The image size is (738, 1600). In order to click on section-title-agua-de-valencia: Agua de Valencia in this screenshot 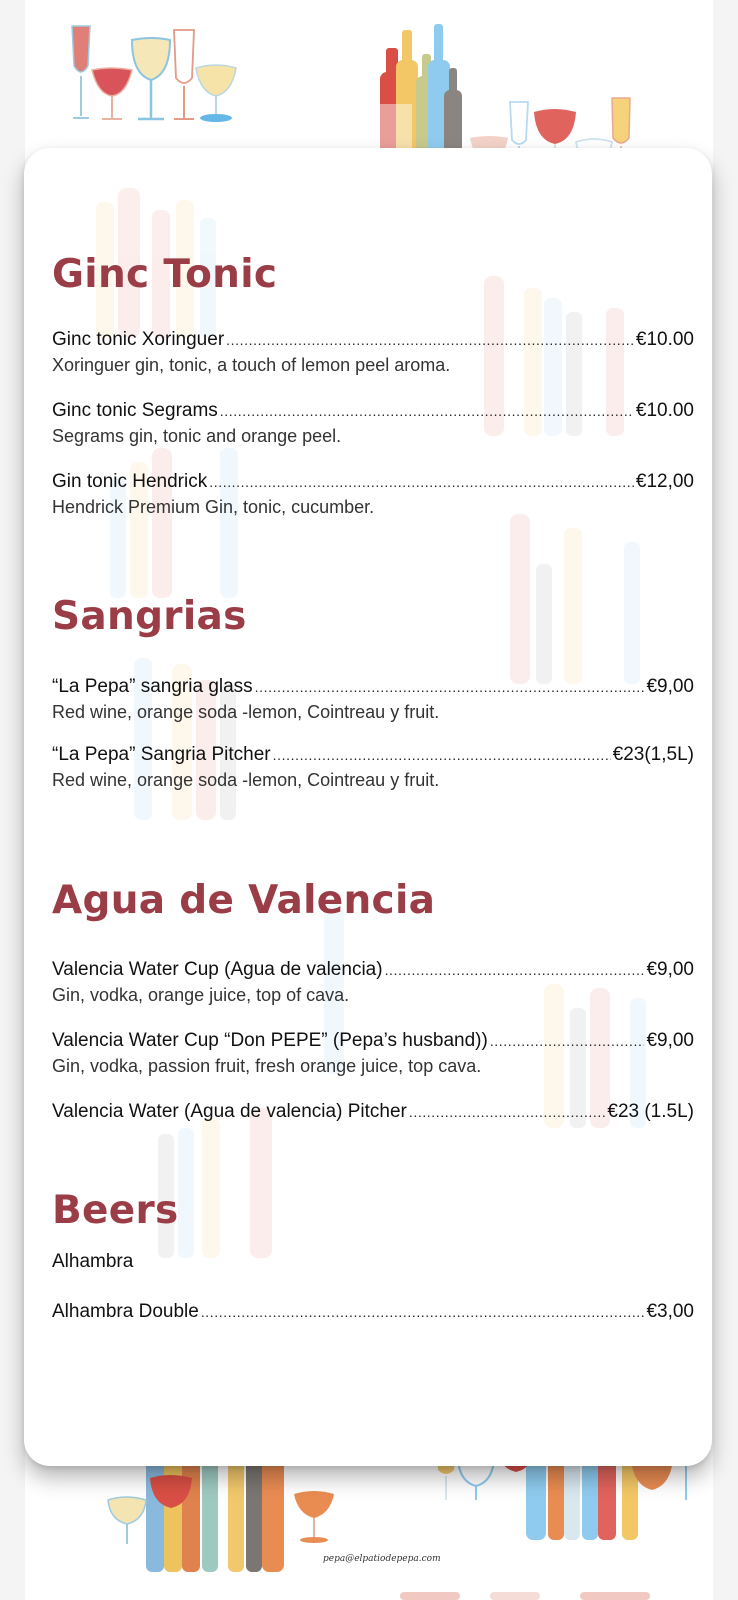, I will do `click(244, 900)`.